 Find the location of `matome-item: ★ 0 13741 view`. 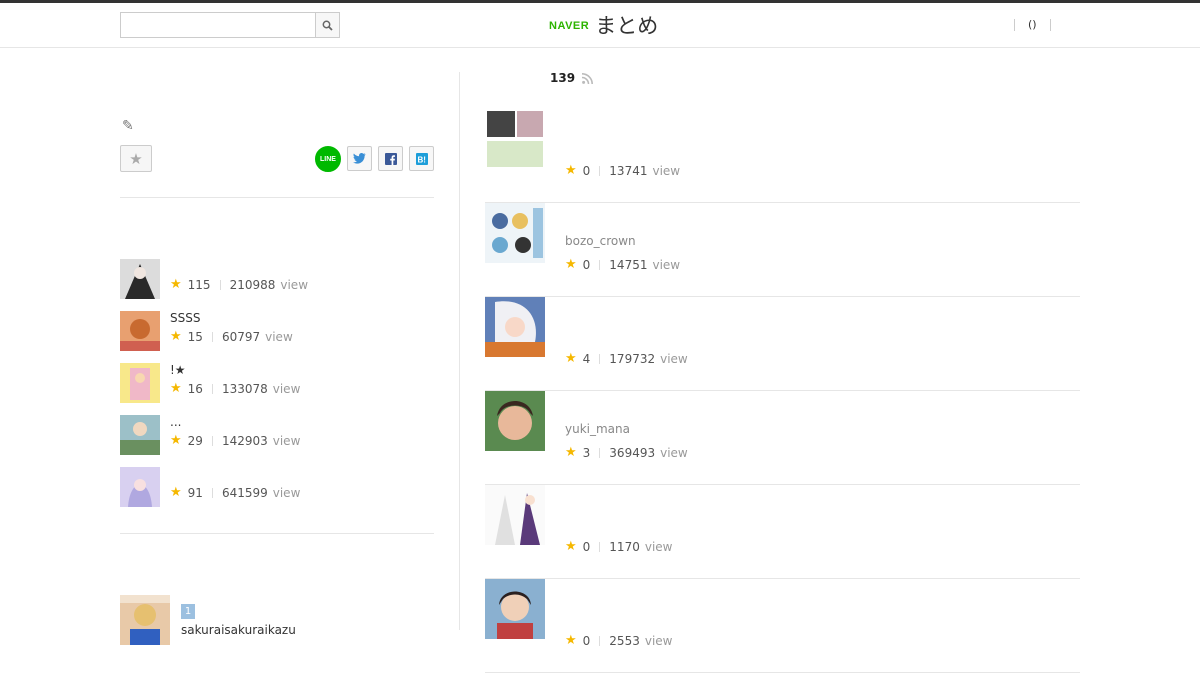

matome-item: ★ 0 13741 view is located at coordinates (782, 156).